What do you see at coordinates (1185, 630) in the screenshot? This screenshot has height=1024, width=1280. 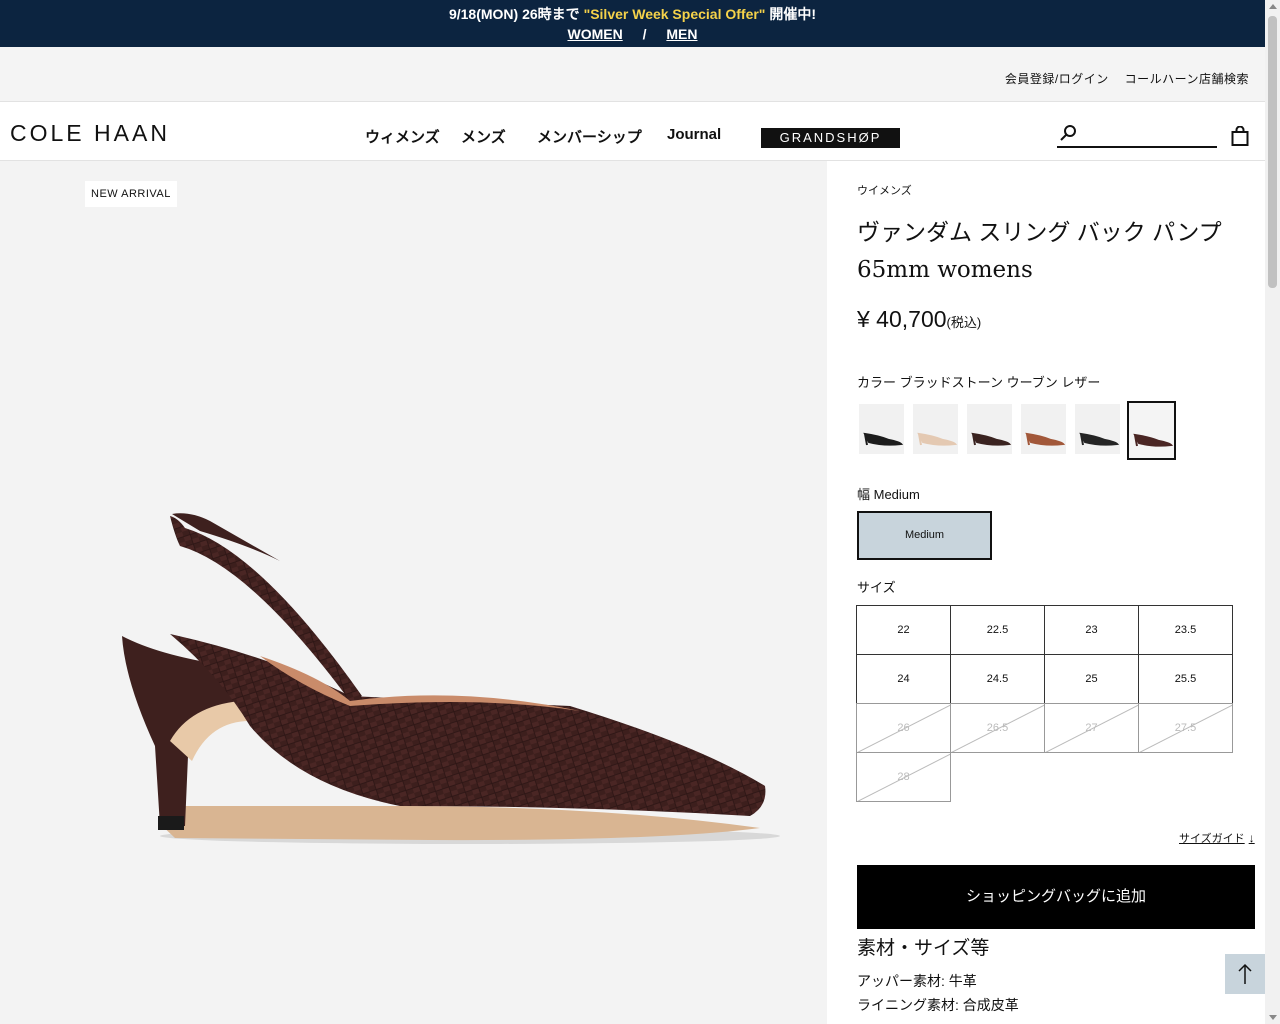 I see `size-option: 23.5` at bounding box center [1185, 630].